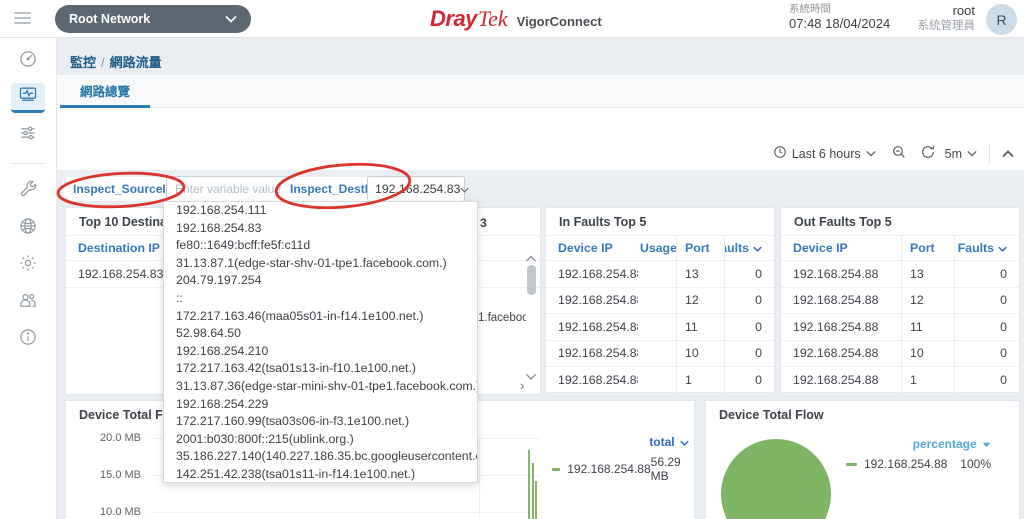 The height and width of the screenshot is (519, 1024). I want to click on sidebar-item-monitoring, so click(28, 98).